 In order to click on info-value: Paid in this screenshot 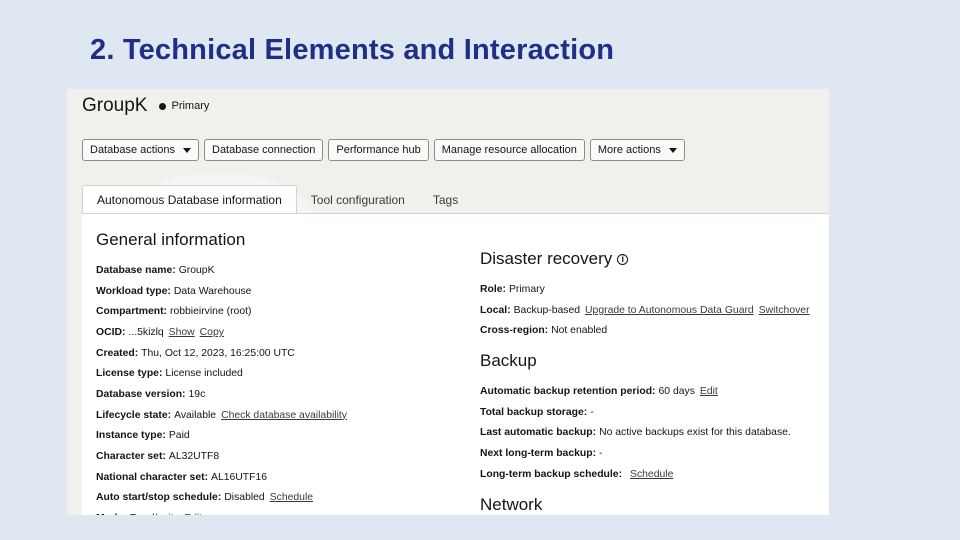, I will do `click(179, 436)`.